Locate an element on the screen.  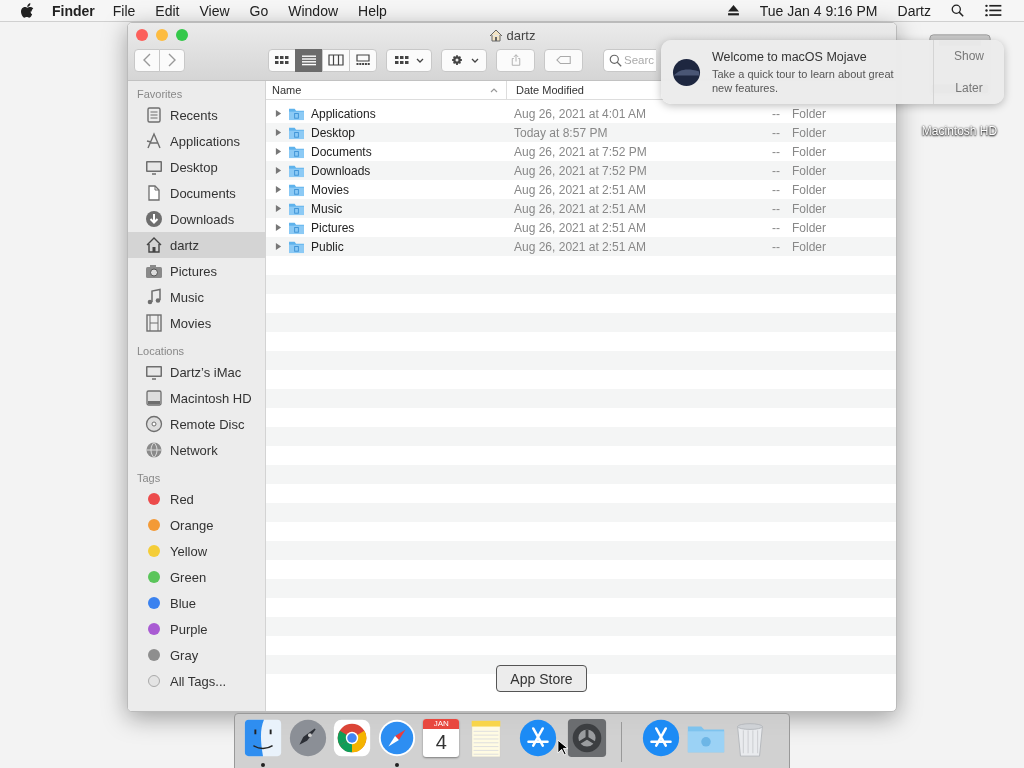
tag-button is located at coordinates (563, 60).